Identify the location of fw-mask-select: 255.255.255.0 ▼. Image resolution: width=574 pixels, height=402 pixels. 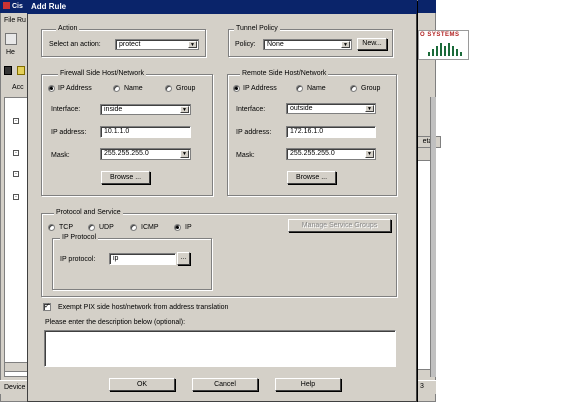
(145, 154).